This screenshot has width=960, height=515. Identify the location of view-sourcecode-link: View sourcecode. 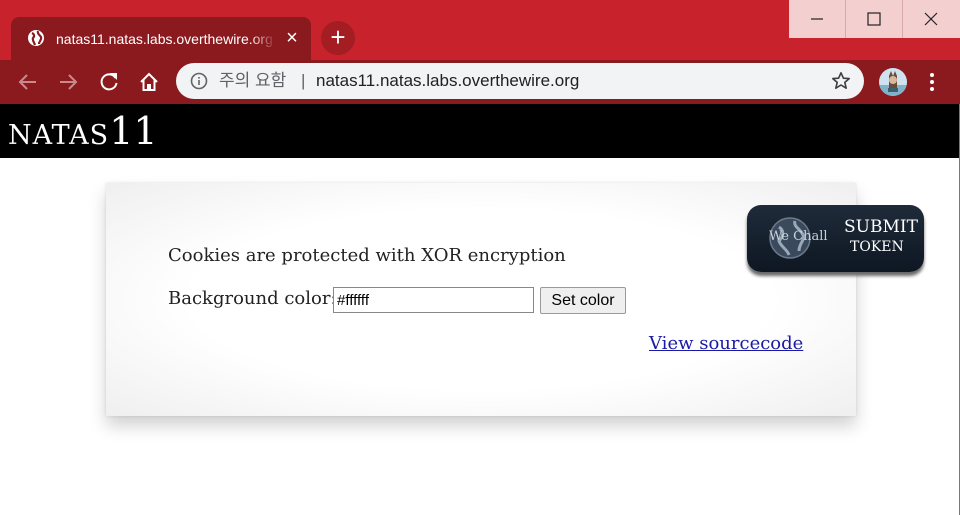
(726, 344).